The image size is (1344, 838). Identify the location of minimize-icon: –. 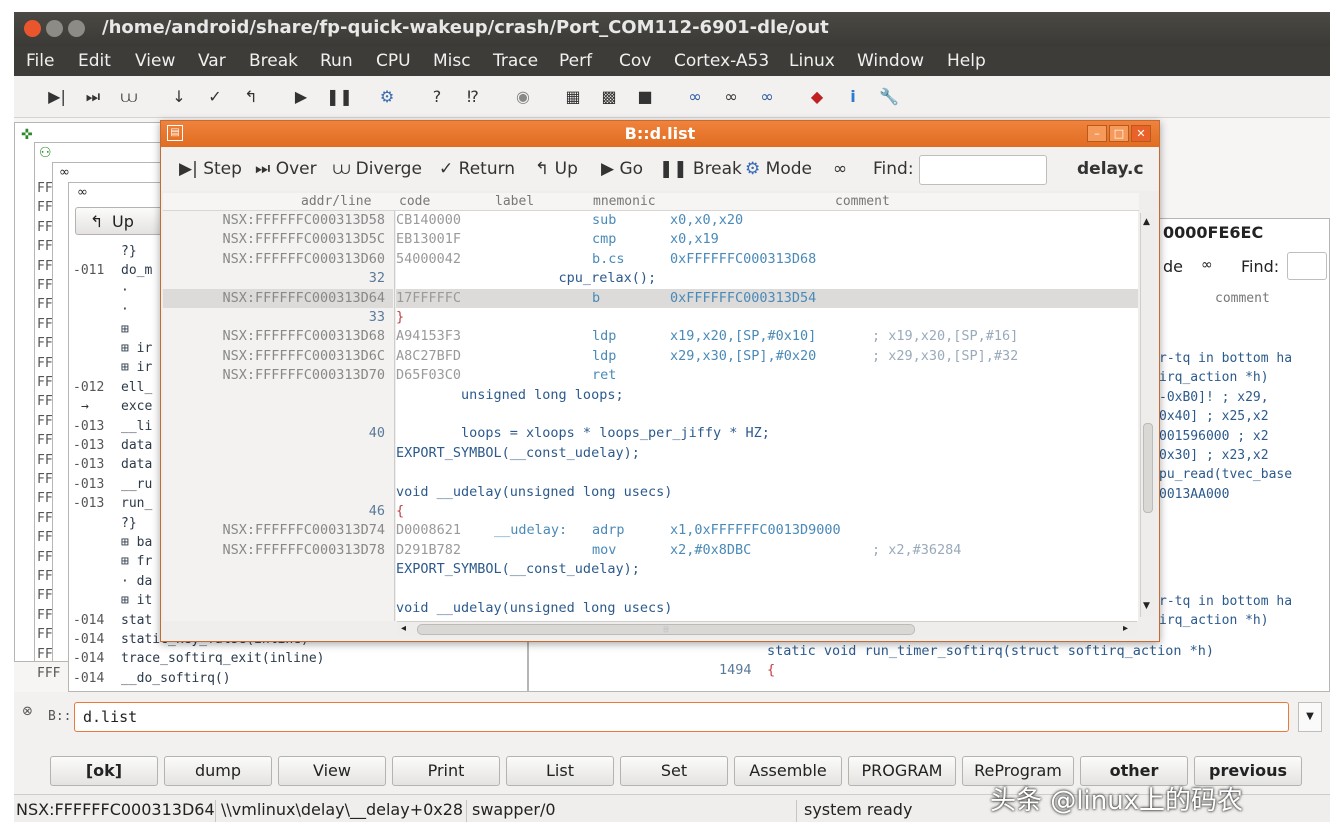
(1097, 133).